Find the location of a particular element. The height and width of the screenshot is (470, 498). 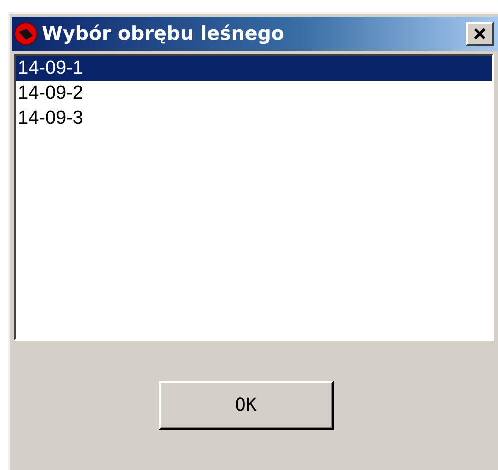

list-item: 14-09-3 is located at coordinates (254, 118).